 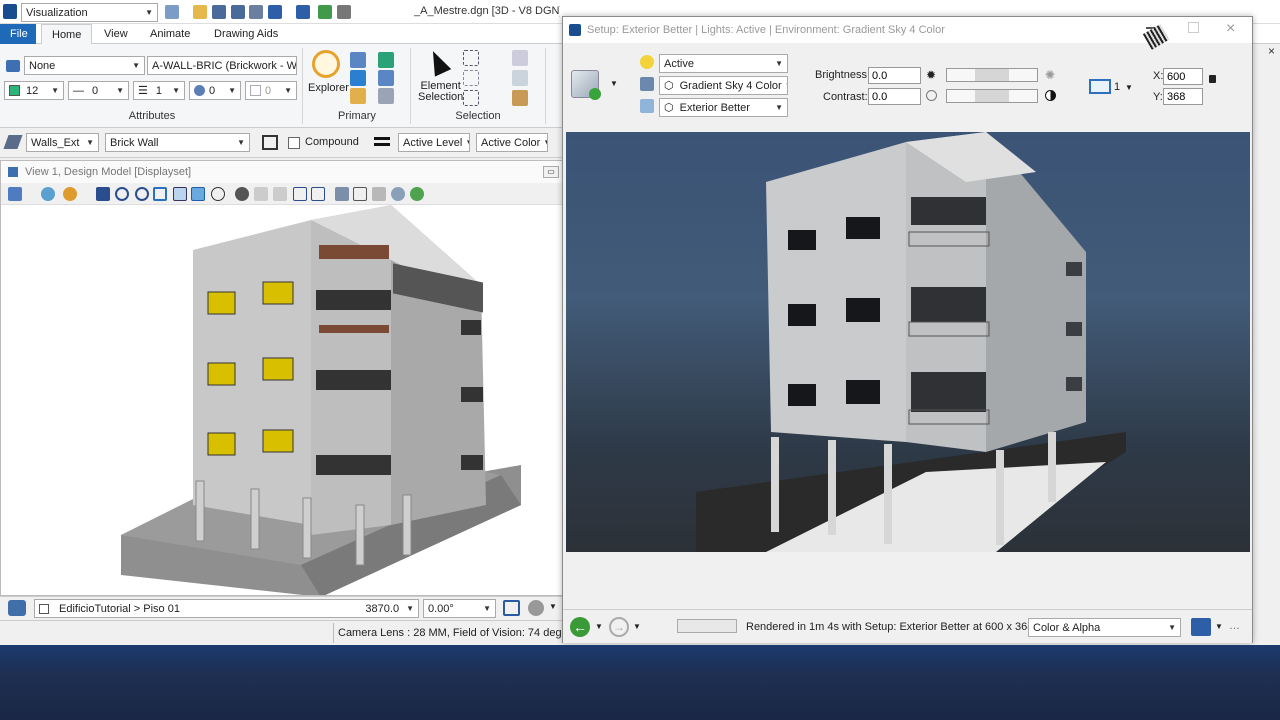 I want to click on render-dropdown-icon: ▼, so click(x=614, y=83).